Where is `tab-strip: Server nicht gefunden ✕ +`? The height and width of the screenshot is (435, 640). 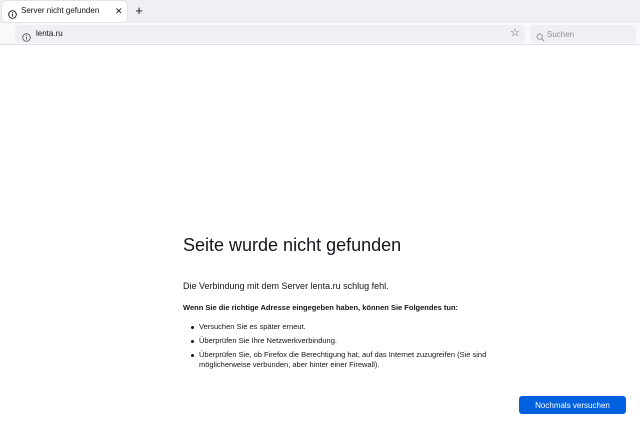
tab-strip: Server nicht gefunden ✕ + is located at coordinates (320, 11).